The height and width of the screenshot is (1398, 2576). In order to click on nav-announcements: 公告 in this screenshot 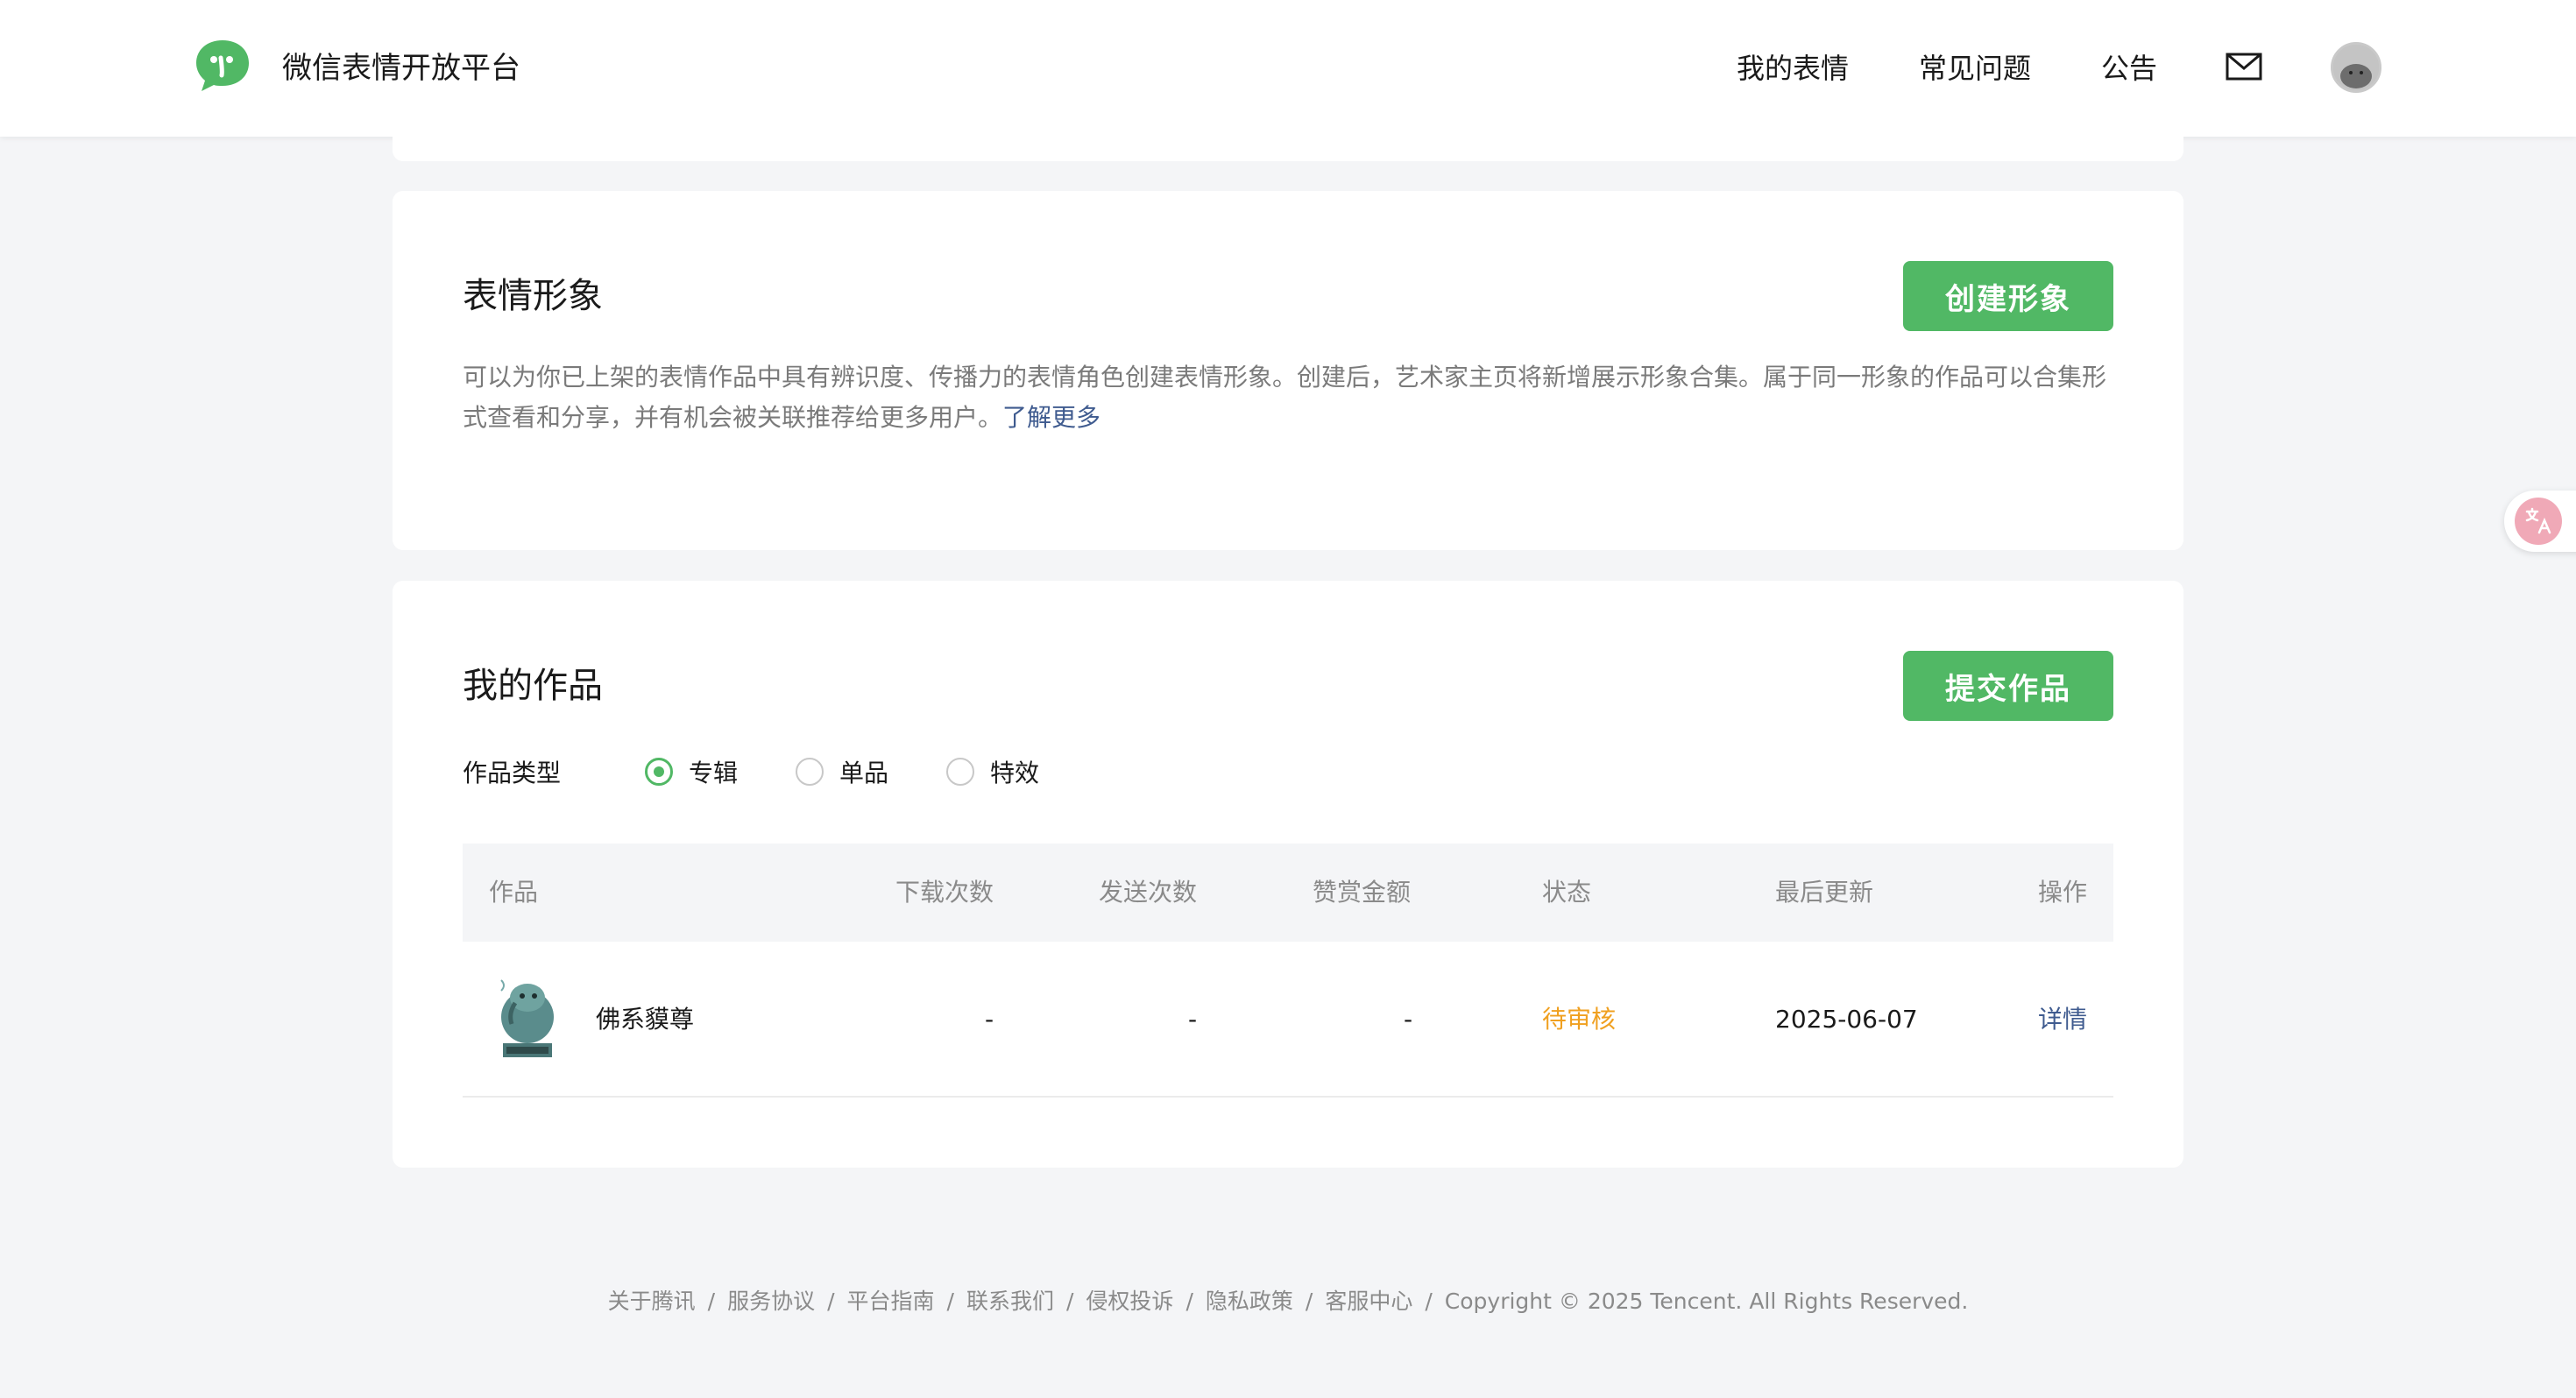, I will do `click(2129, 68)`.